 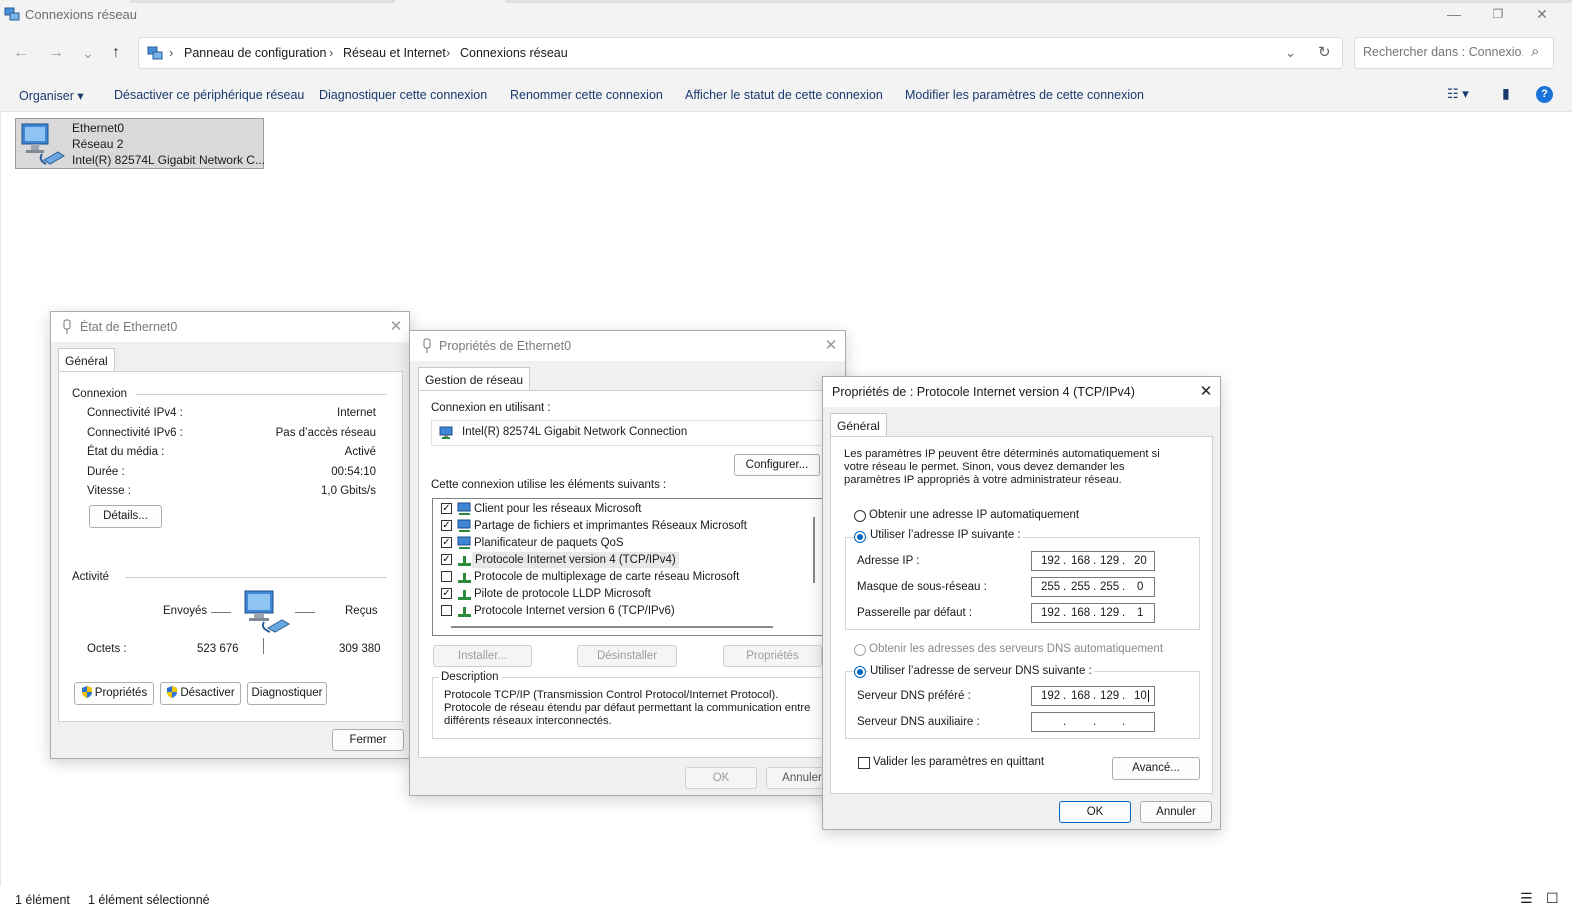 I want to click on gateway-field: 192. 168. 129. 1, so click(x=1093, y=613).